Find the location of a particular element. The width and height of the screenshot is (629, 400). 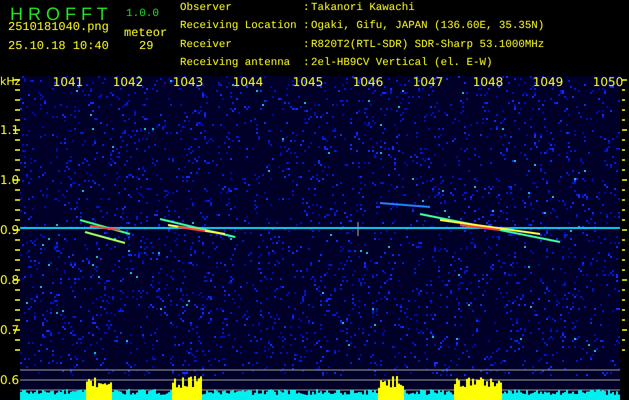

x-axis-label: 1047 is located at coordinates (428, 82).